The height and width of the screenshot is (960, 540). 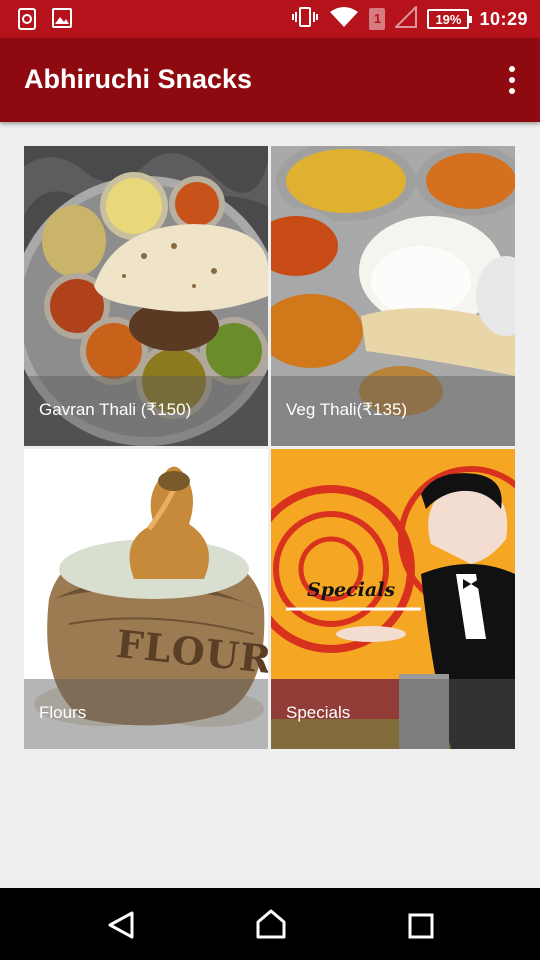 What do you see at coordinates (27, 21) in the screenshot?
I see `screenshot-icon` at bounding box center [27, 21].